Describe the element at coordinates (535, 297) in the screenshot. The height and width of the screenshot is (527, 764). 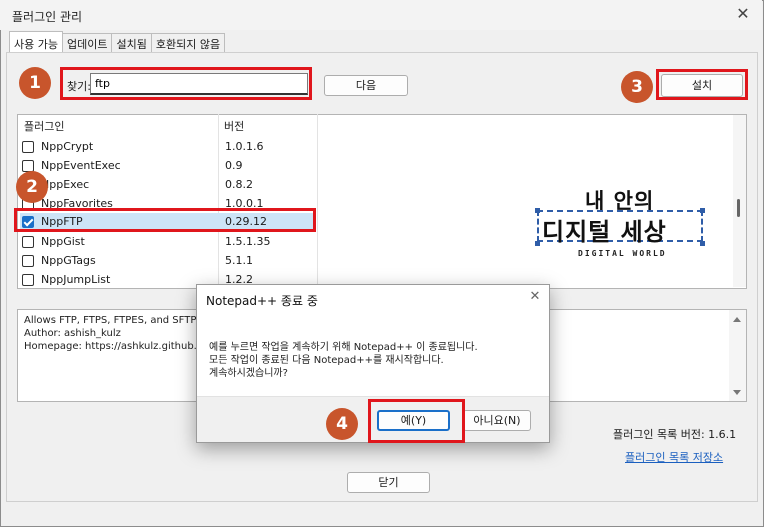
I see `dialog-close-button: ✕` at that location.